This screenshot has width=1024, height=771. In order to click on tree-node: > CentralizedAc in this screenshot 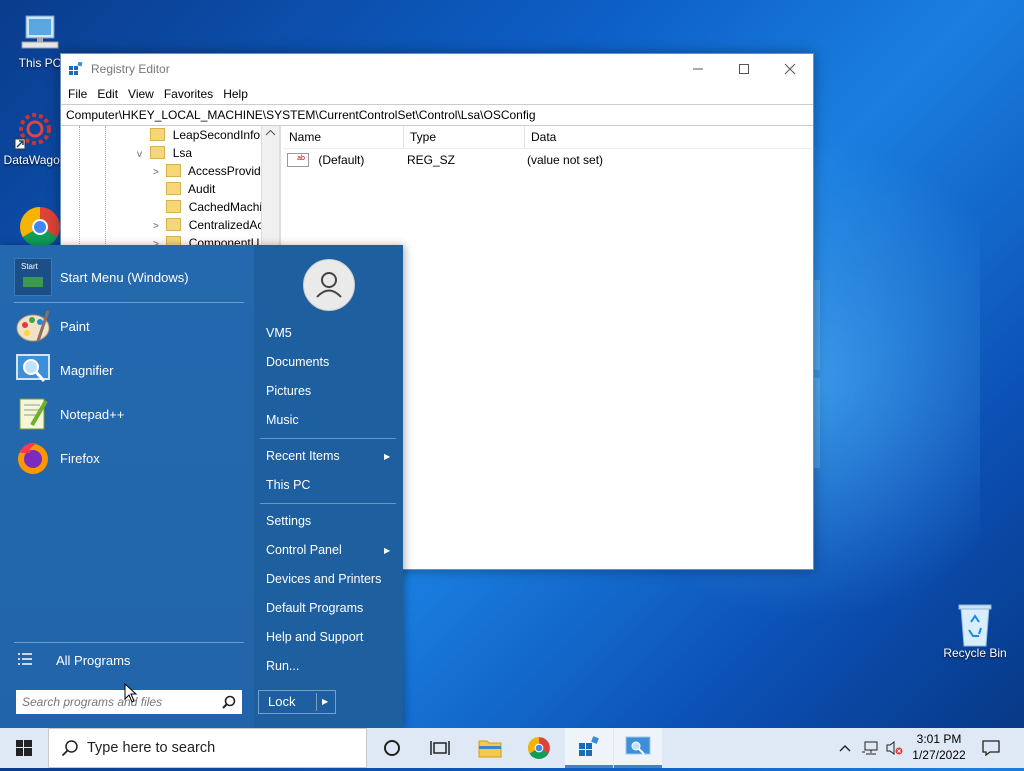, I will do `click(208, 225)`.